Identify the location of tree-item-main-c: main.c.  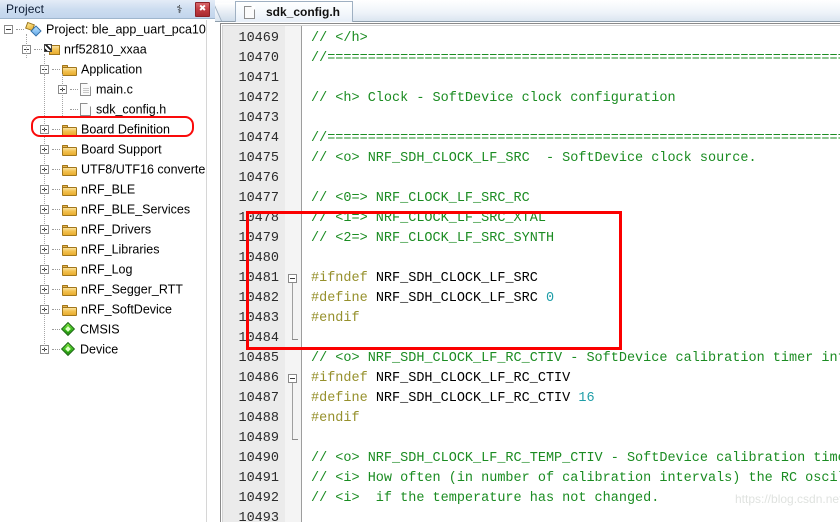
(103, 92).